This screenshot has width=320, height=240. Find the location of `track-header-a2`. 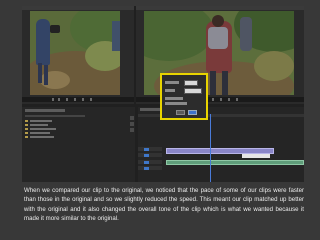

track-header-a2 is located at coordinates (150, 168).